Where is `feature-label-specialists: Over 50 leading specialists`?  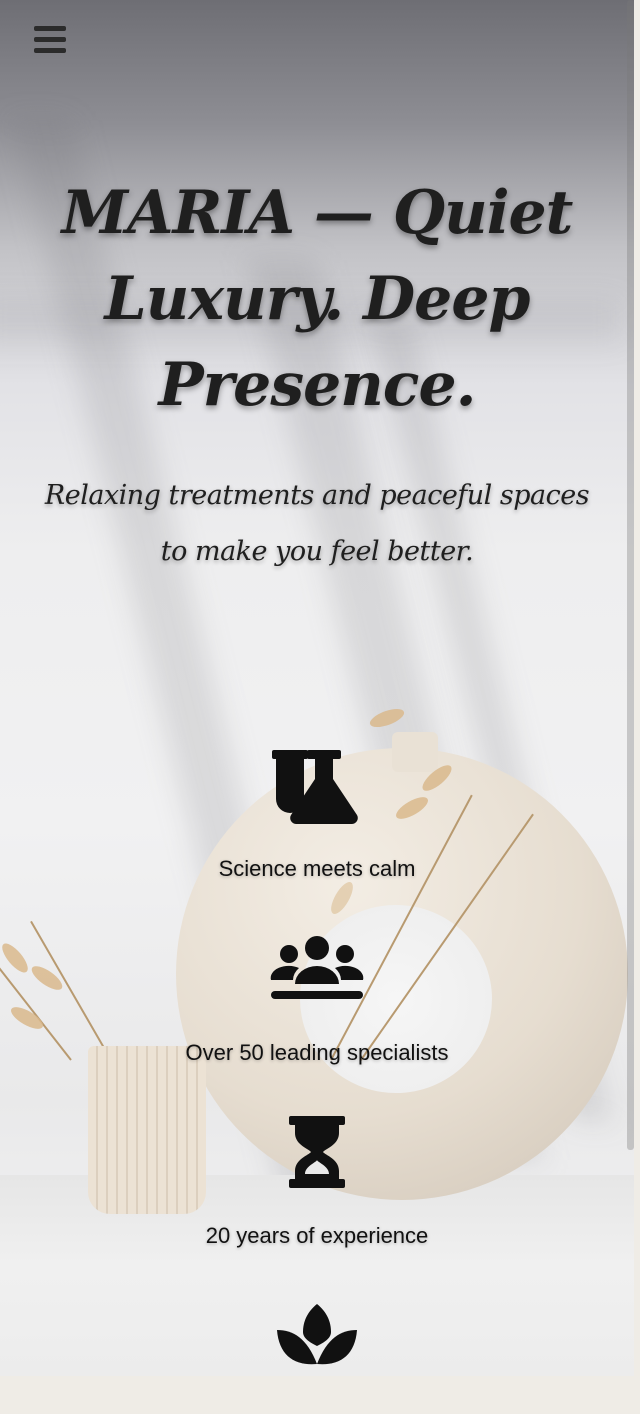 feature-label-specialists: Over 50 leading specialists is located at coordinates (317, 1052).